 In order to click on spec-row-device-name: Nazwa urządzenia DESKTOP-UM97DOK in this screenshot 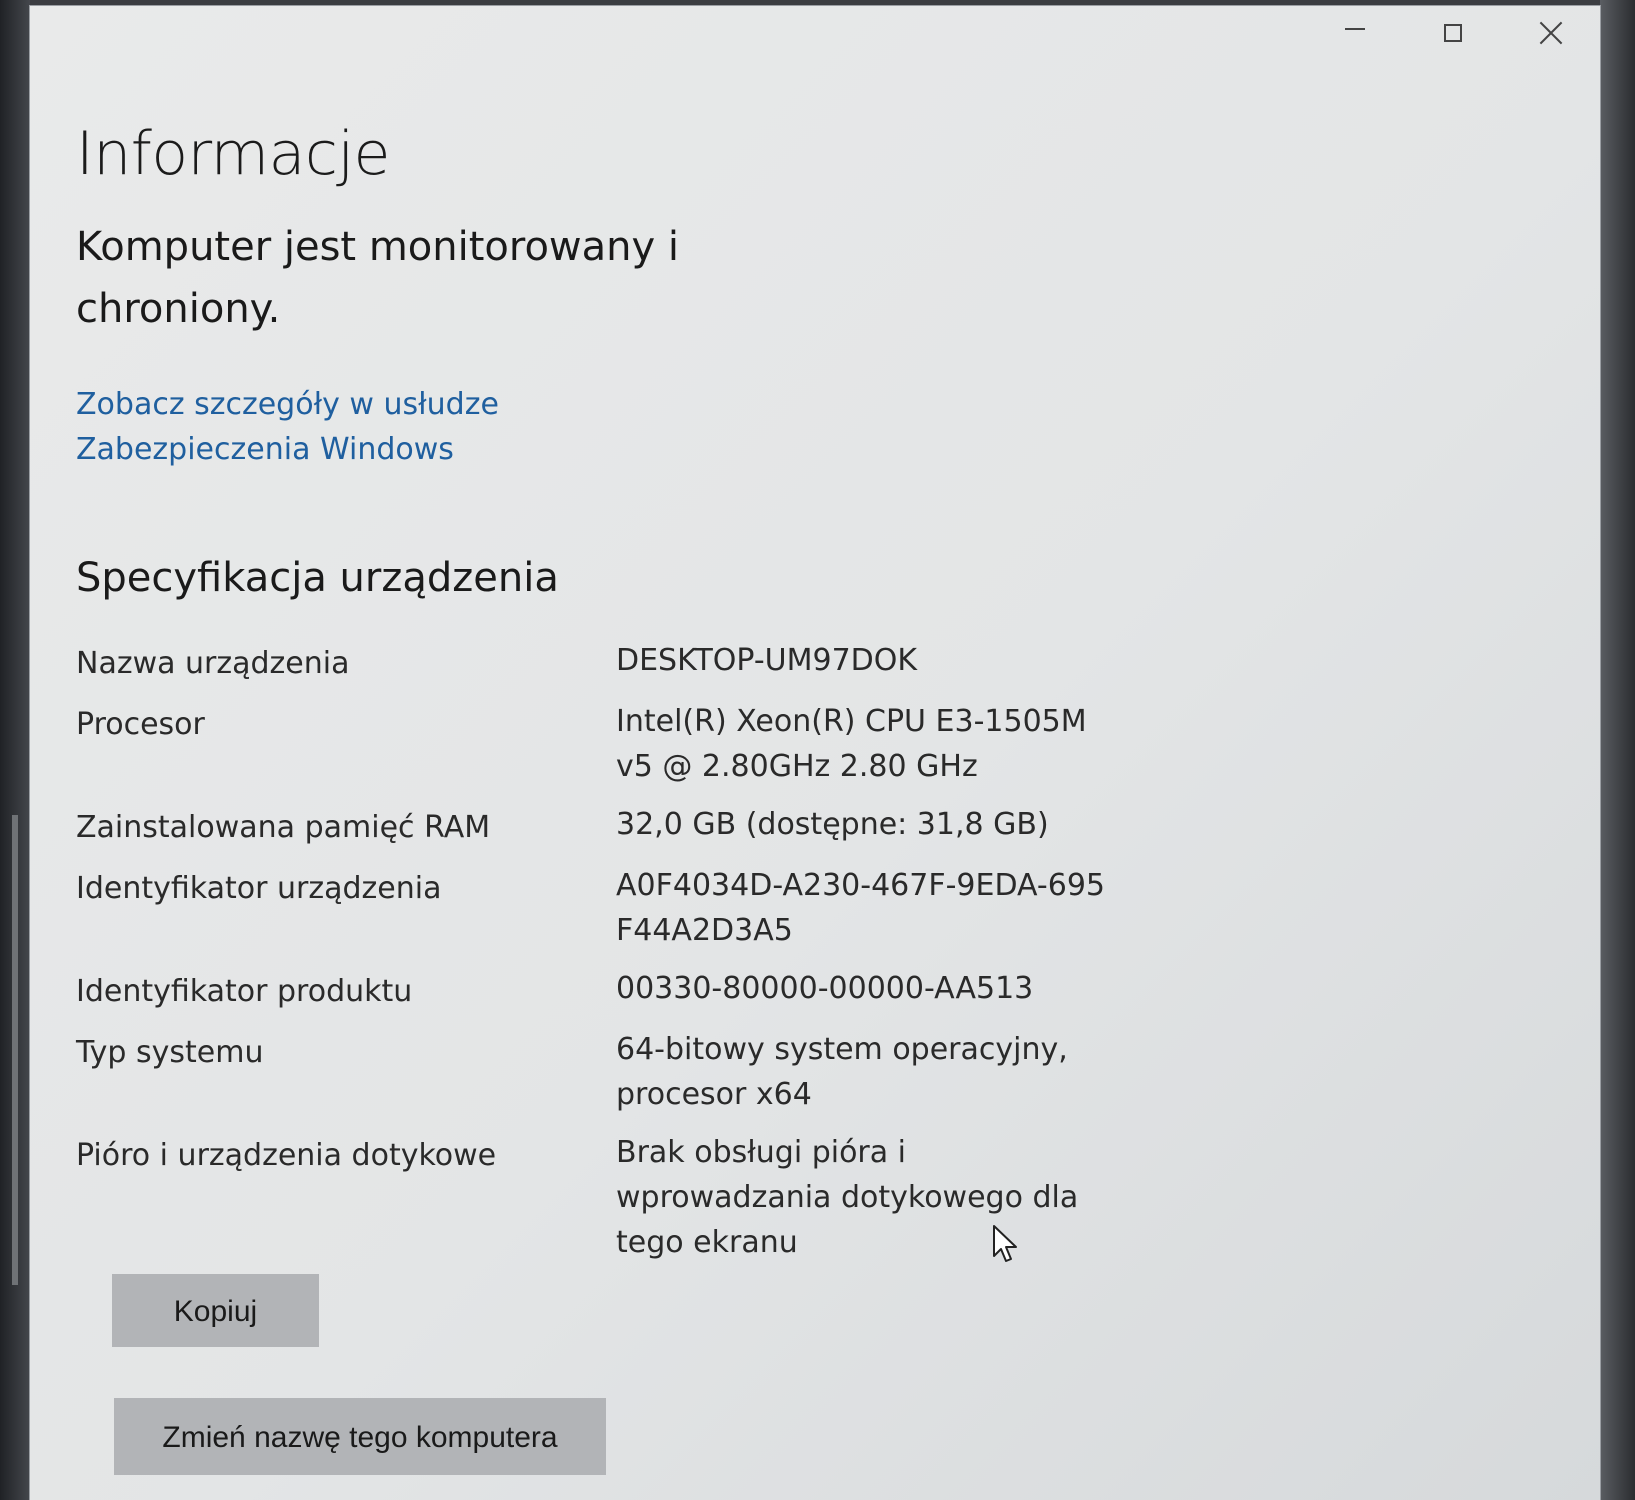, I will do `click(596, 662)`.